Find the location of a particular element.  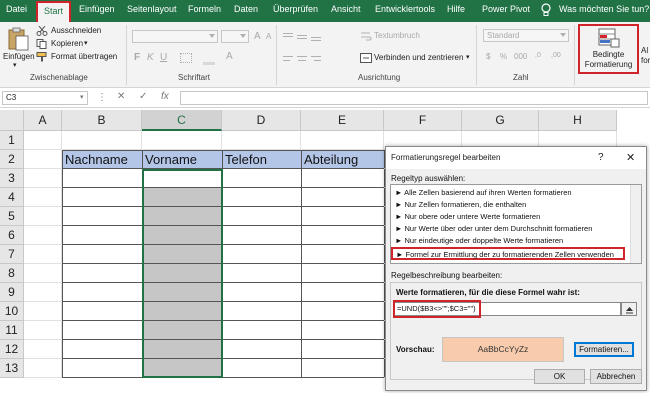

row-header: 5 is located at coordinates (12, 216).